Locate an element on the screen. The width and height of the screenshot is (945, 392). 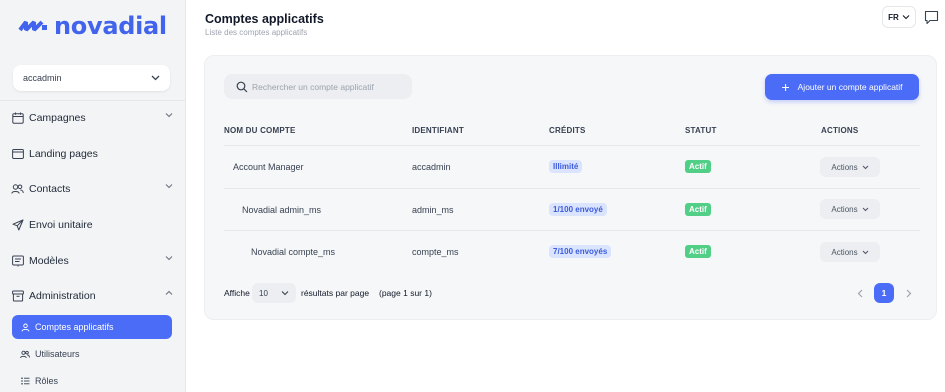
per-page-label: résultats par page is located at coordinates (335, 293).